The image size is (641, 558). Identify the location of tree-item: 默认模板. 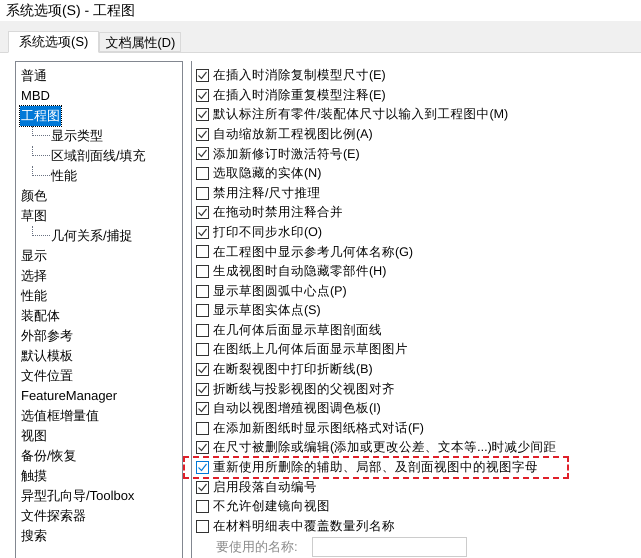
(47, 356).